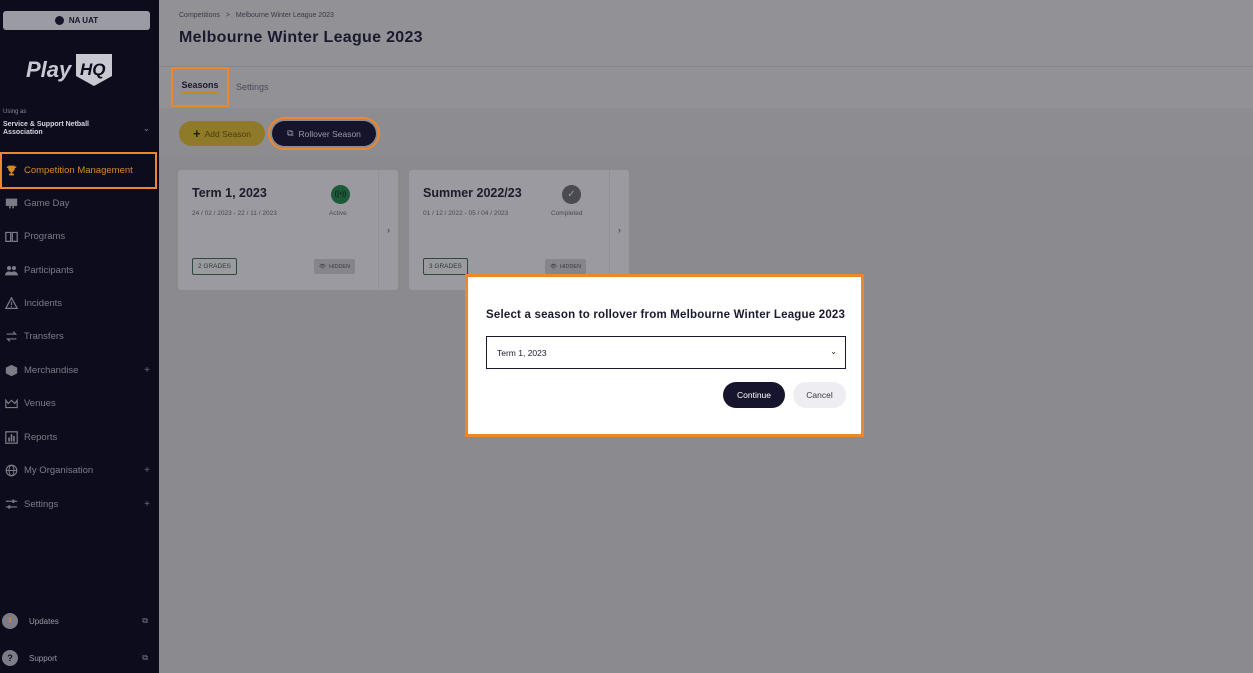 This screenshot has width=1253, height=673. I want to click on sidebar-item-reports: Reports, so click(79, 437).